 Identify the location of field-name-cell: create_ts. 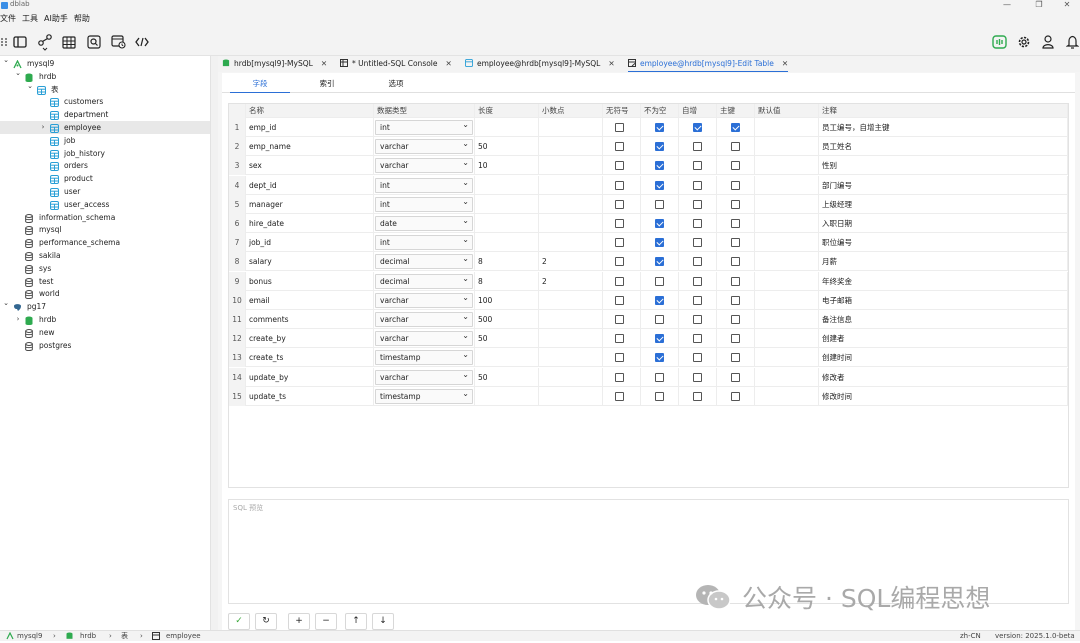
(310, 358).